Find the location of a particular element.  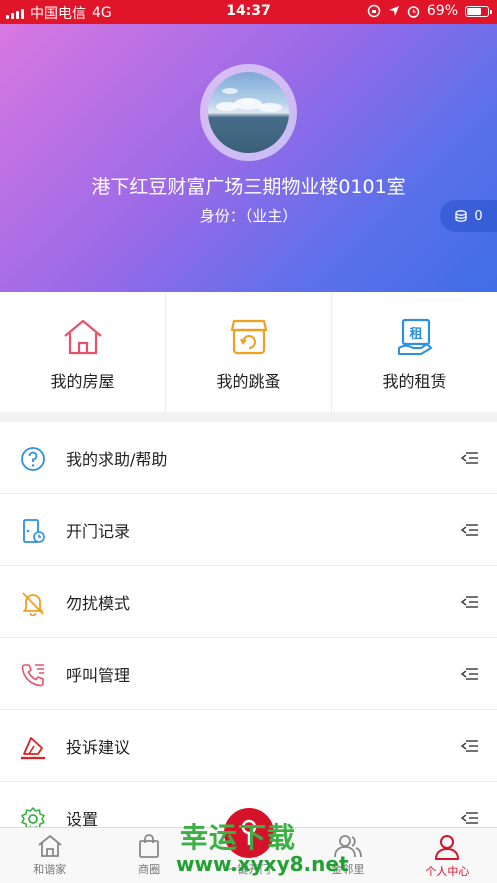

menu-item-call-management: 呼叫管理 is located at coordinates (248, 674).